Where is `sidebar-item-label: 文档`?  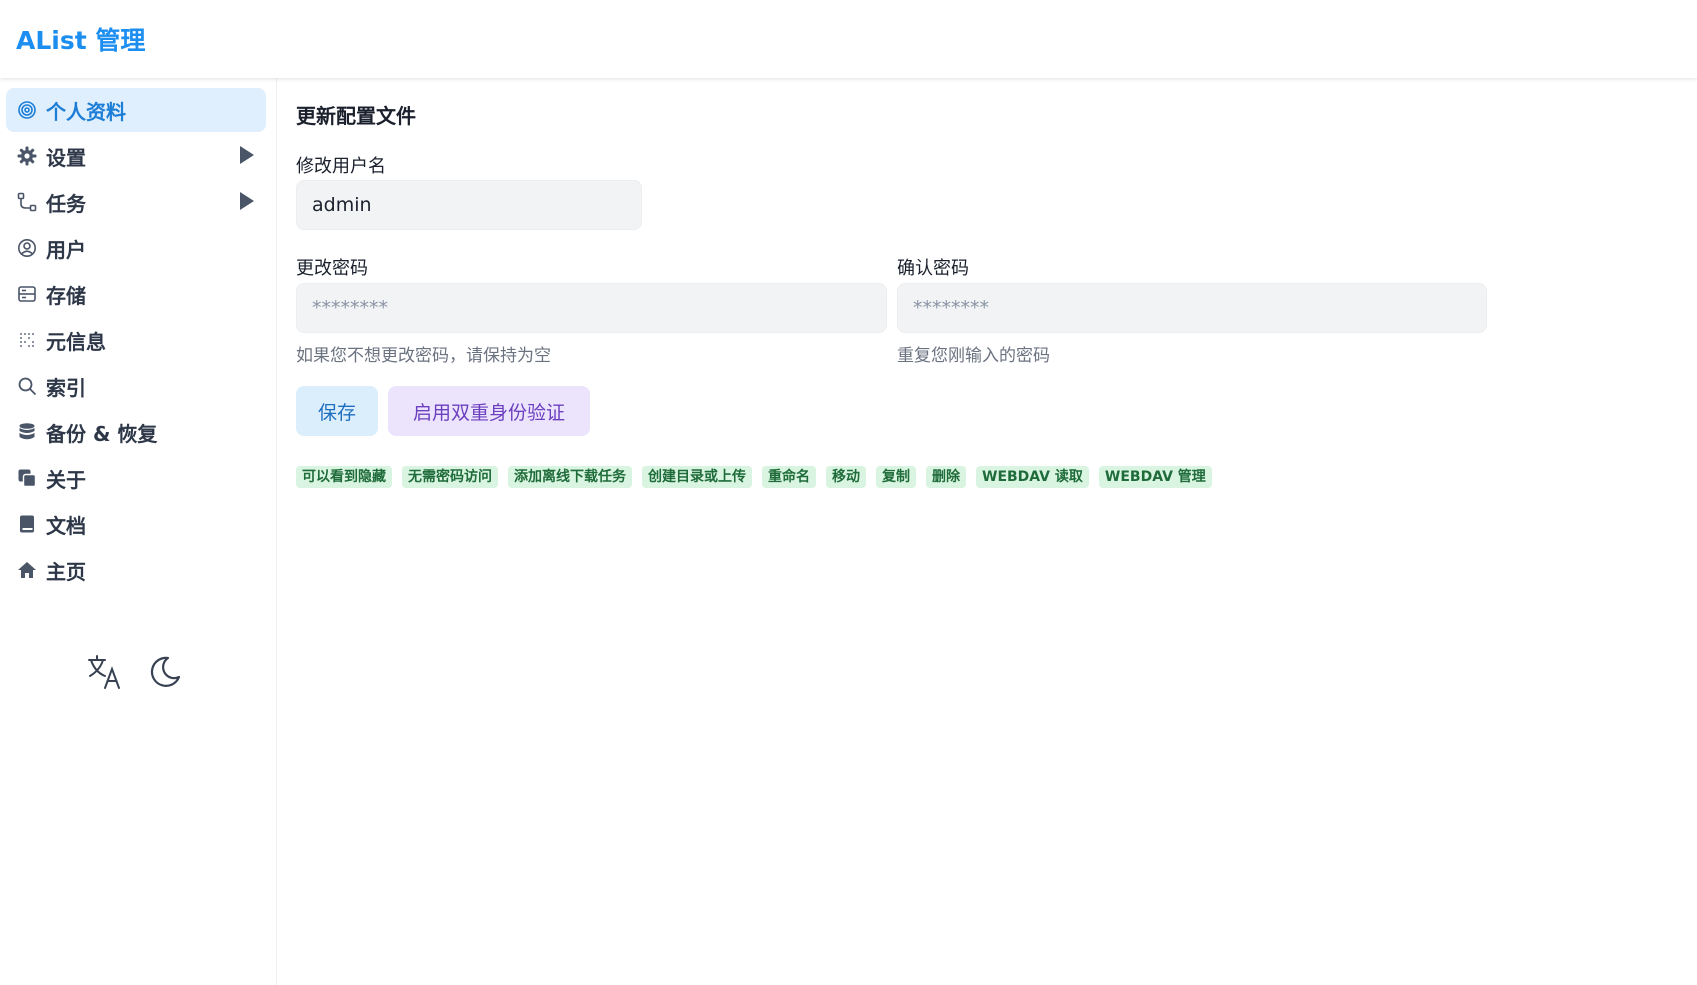
sidebar-item-label: 文档 is located at coordinates (66, 525).